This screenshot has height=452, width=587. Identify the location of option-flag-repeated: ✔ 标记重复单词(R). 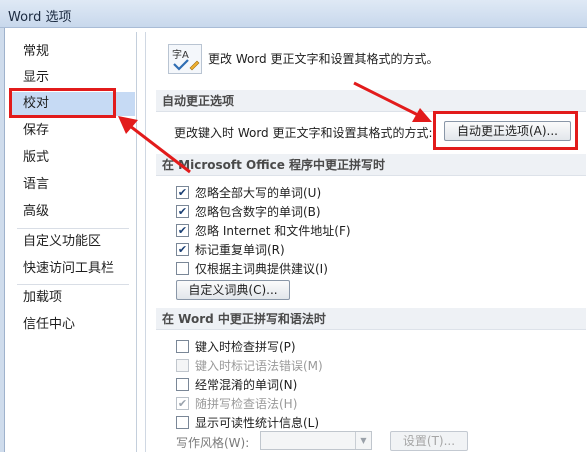
(230, 249).